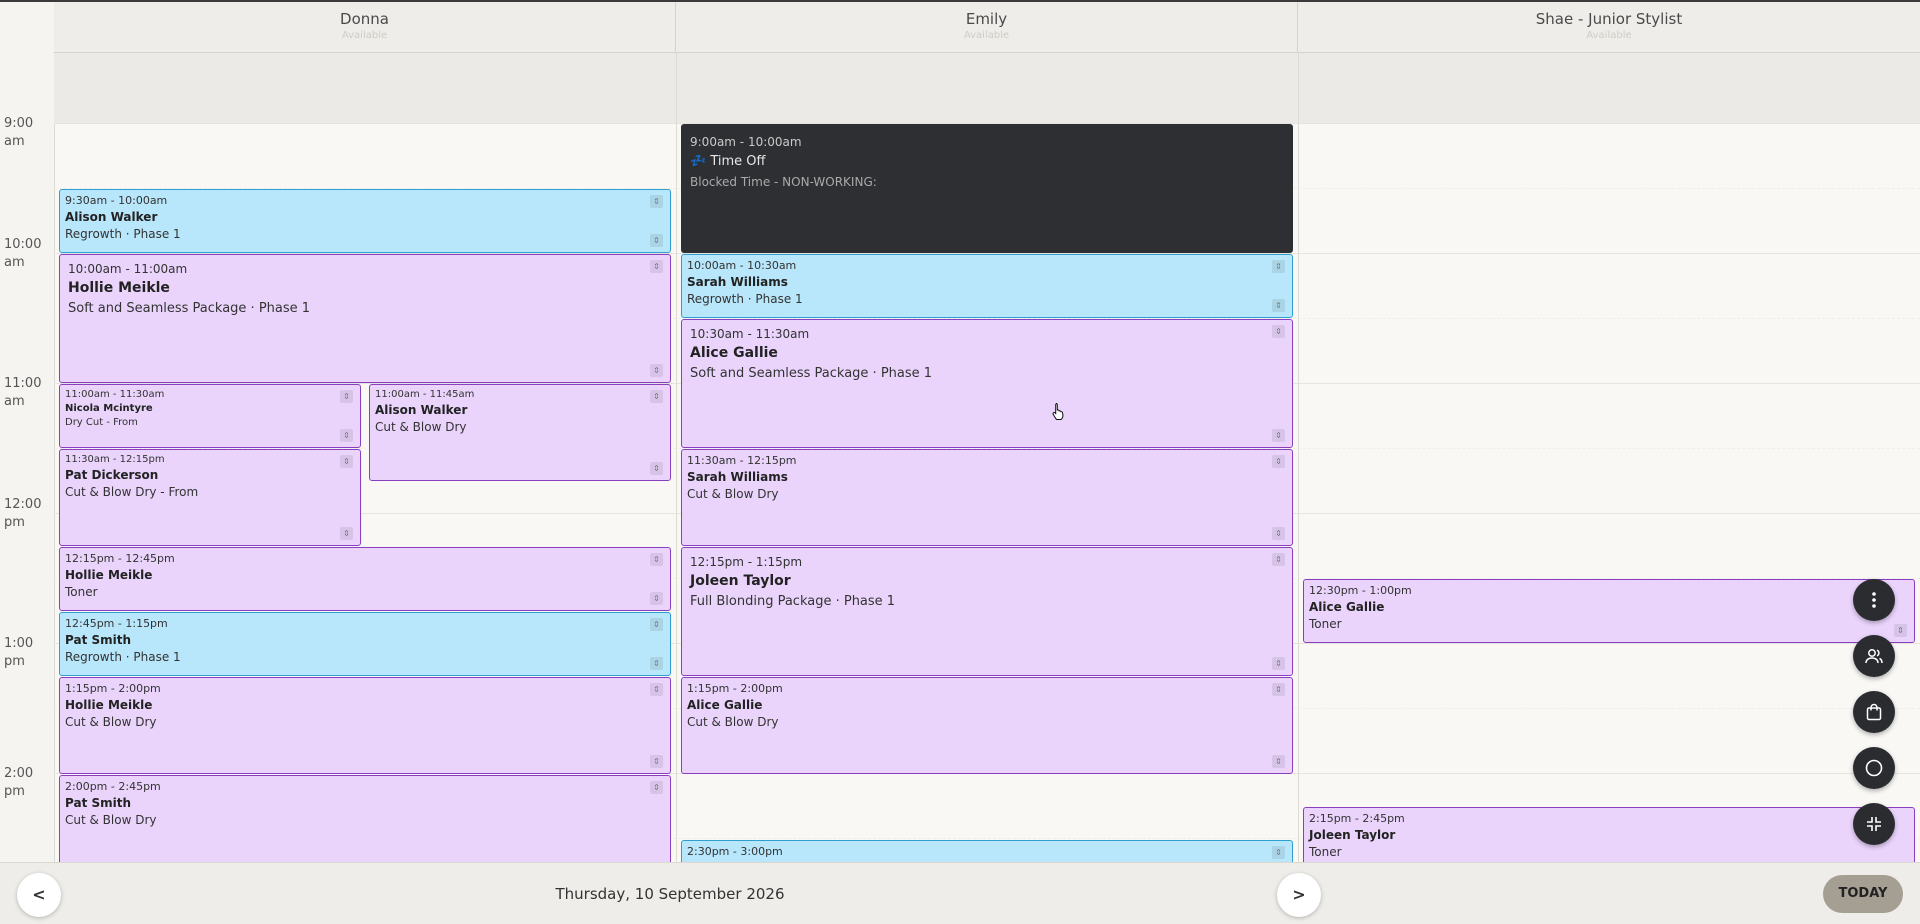  I want to click on sales-button, so click(1874, 712).